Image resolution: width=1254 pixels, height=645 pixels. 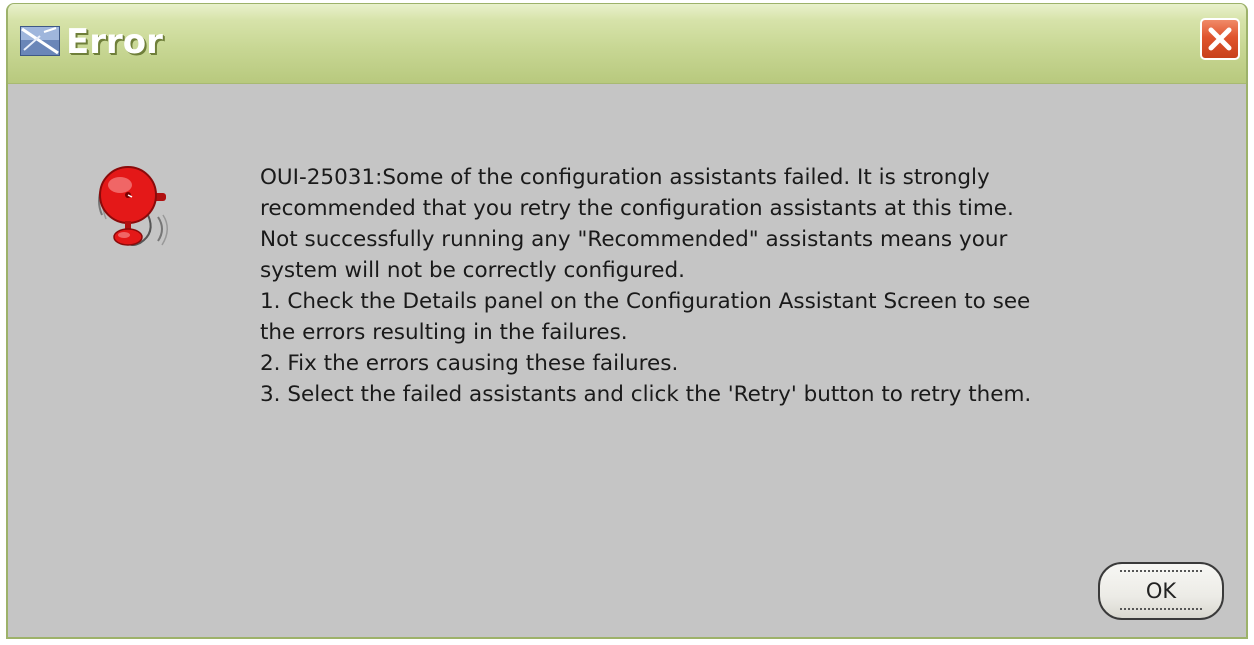 What do you see at coordinates (140, 205) in the screenshot?
I see `alarm-bell-icon` at bounding box center [140, 205].